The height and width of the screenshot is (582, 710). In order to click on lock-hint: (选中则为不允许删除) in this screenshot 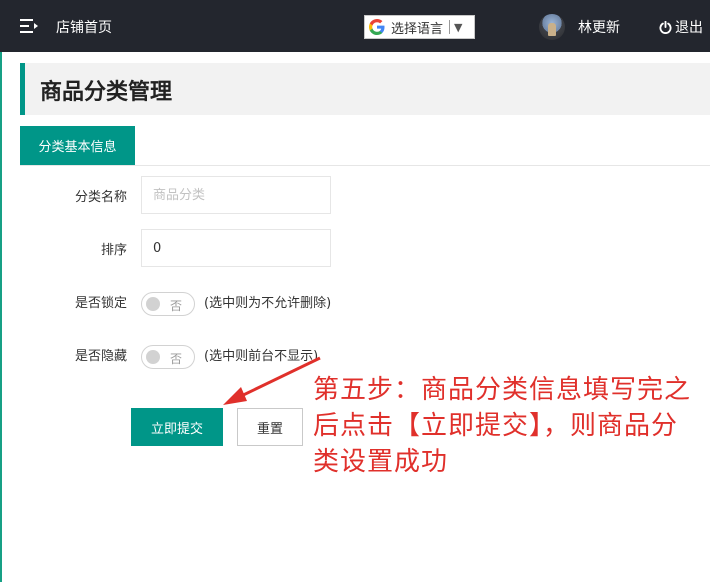, I will do `click(268, 303)`.